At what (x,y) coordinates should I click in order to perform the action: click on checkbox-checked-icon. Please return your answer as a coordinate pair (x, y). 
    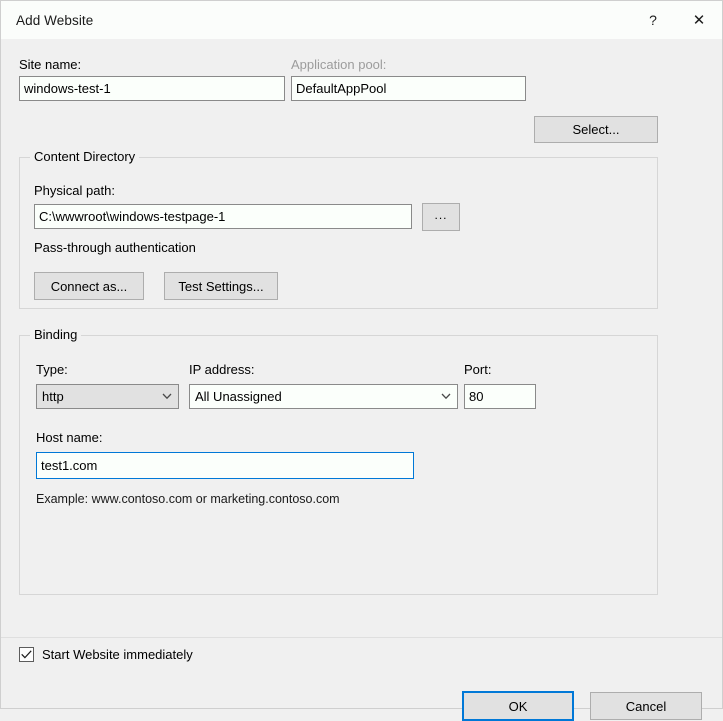
    Looking at the image, I should click on (26, 654).